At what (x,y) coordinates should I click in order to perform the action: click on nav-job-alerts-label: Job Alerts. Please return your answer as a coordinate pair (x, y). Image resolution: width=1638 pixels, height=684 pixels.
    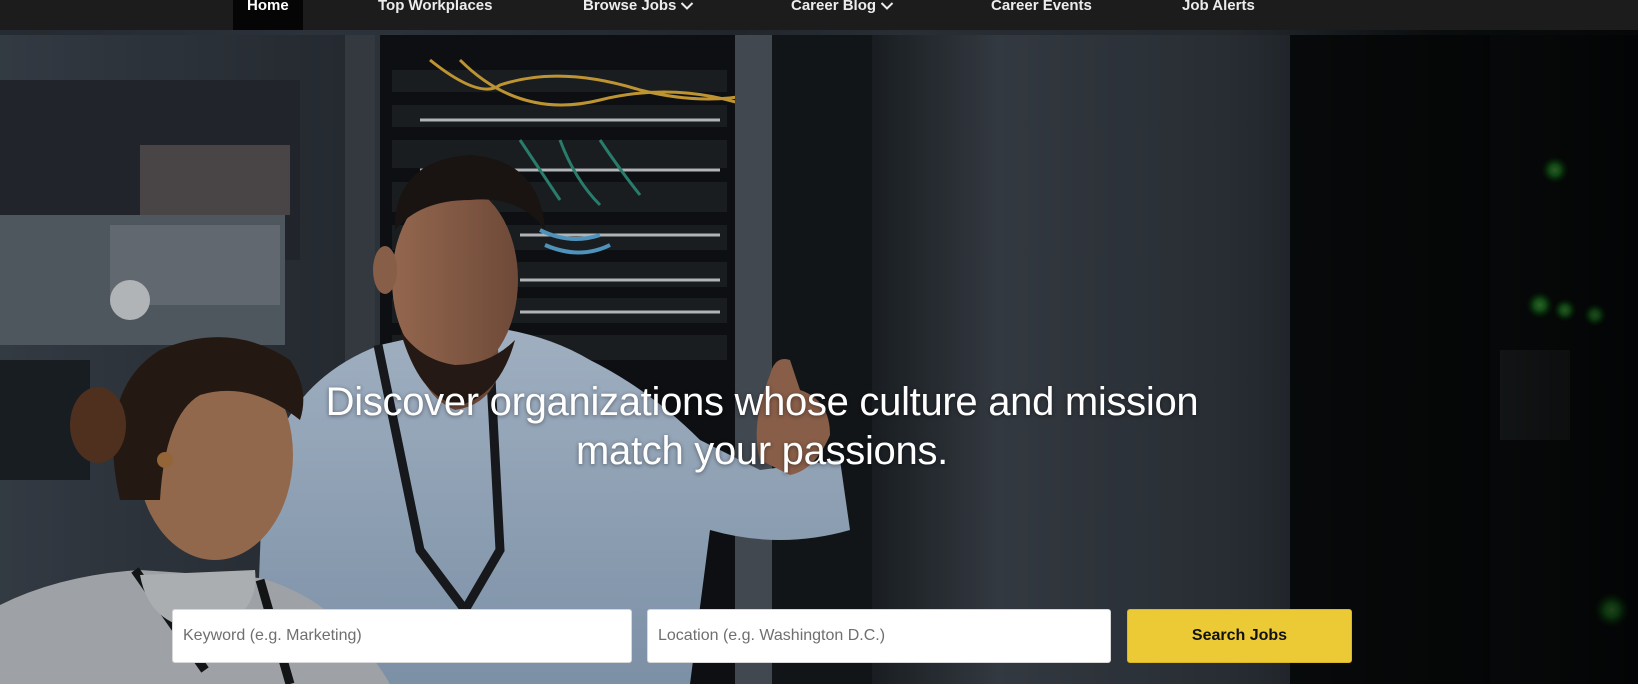
    Looking at the image, I should click on (1218, 7).